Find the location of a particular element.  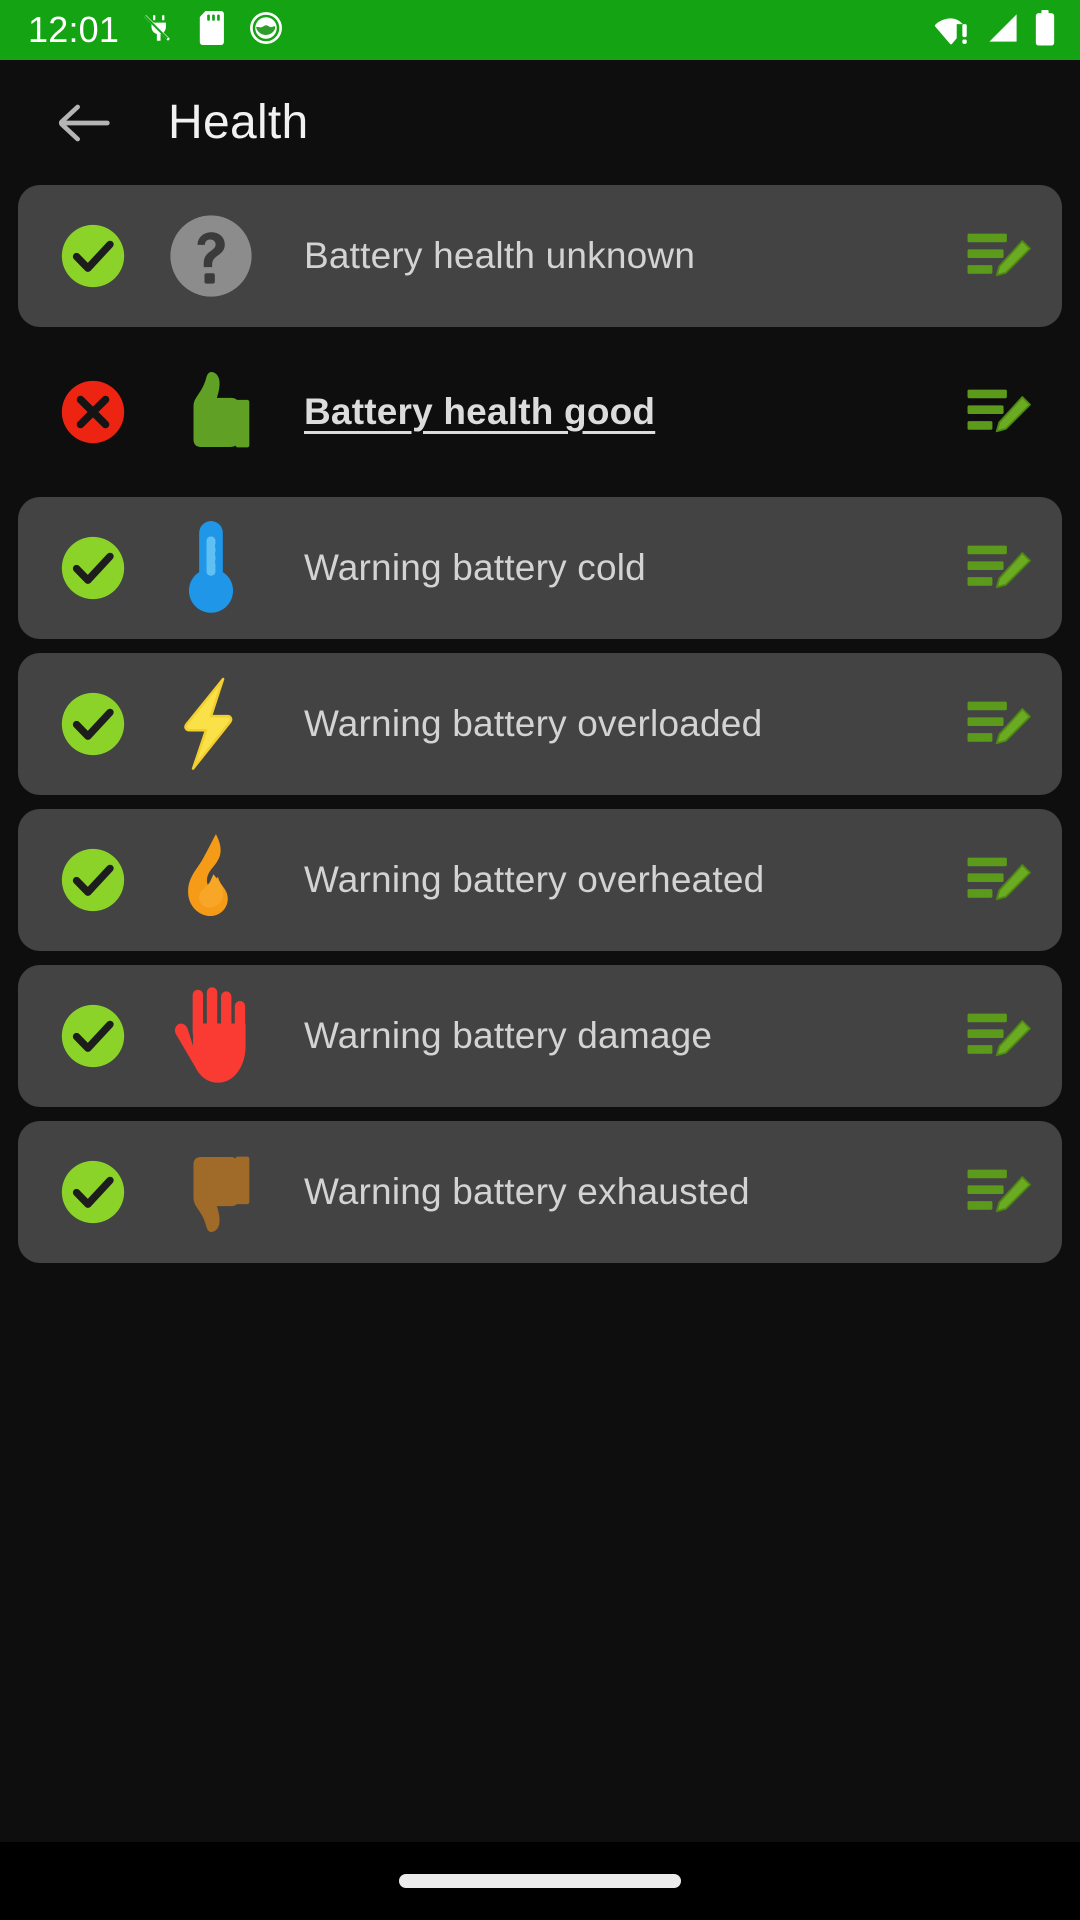

sd-card-icon is located at coordinates (212, 30).